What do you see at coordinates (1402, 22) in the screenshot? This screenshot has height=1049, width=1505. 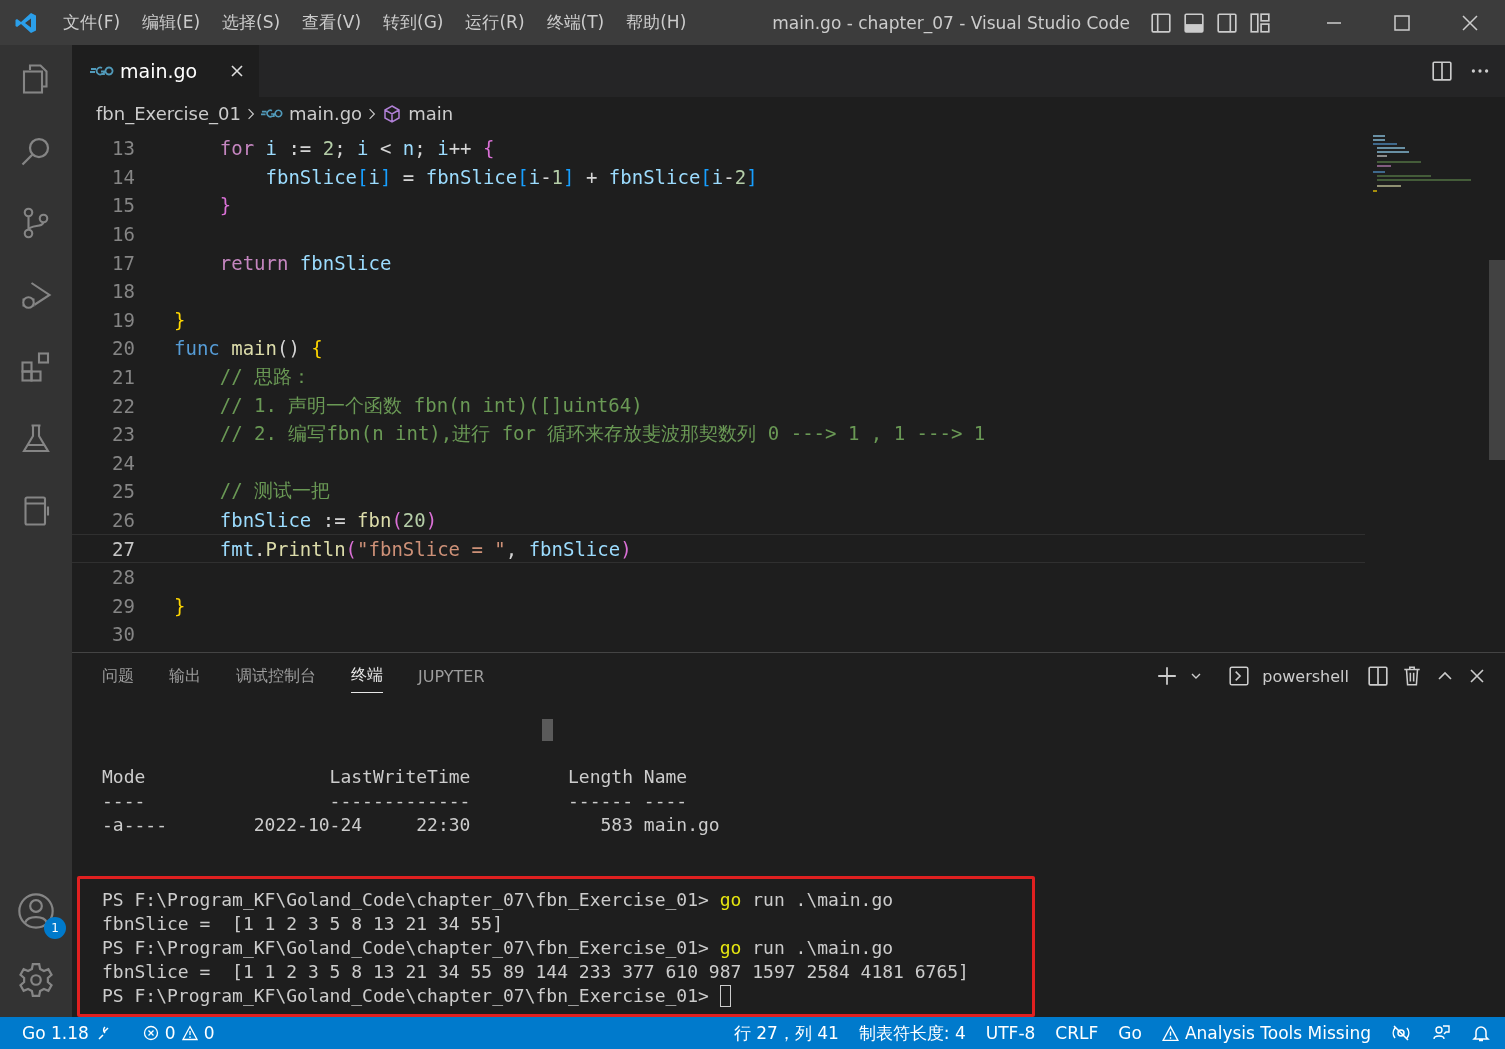 I see `maximize-icon` at bounding box center [1402, 22].